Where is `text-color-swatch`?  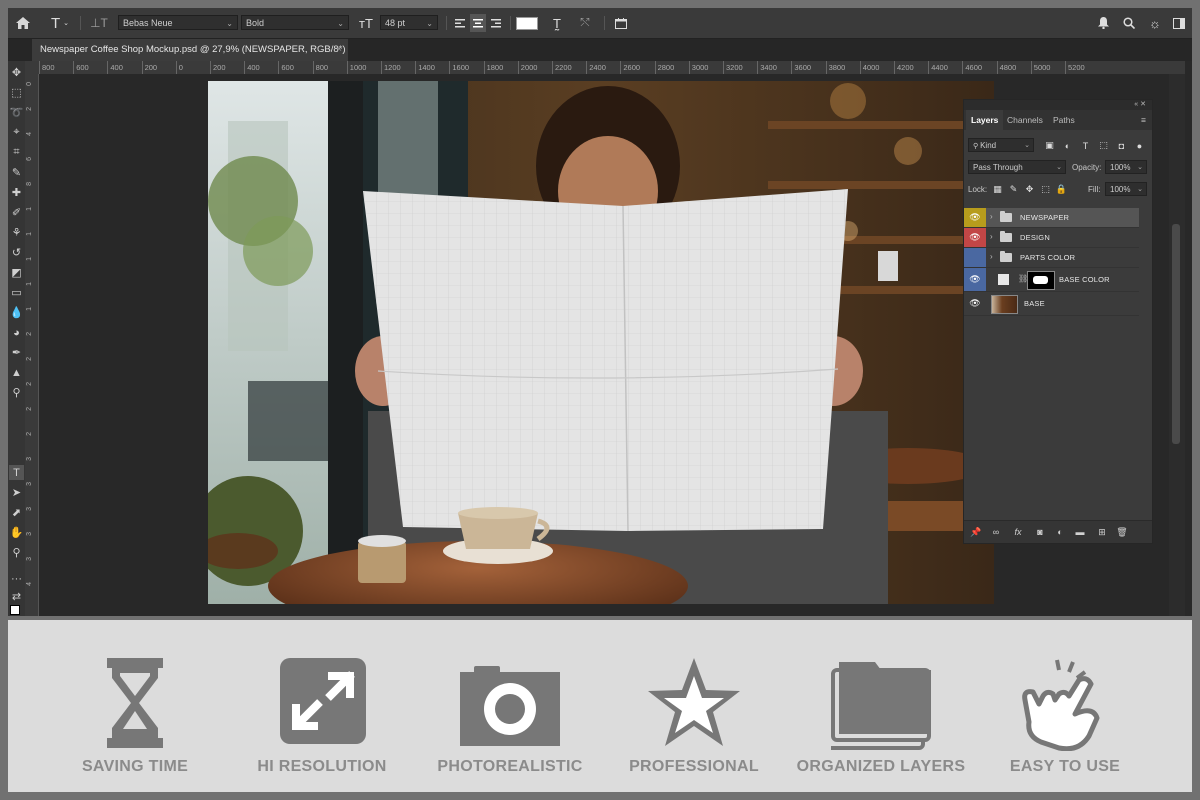
text-color-swatch is located at coordinates (527, 23).